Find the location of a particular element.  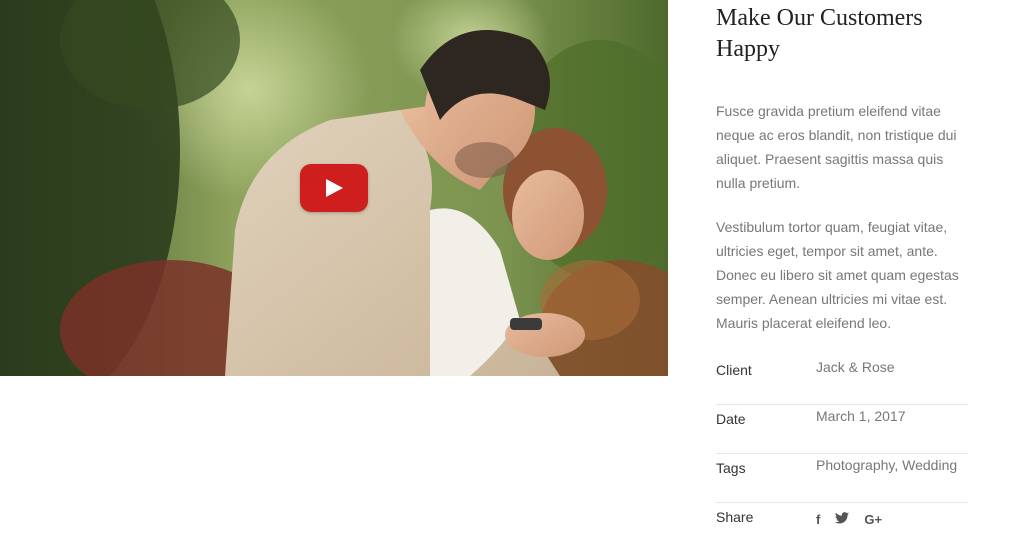

google-plus-icon: G+ is located at coordinates (873, 520).